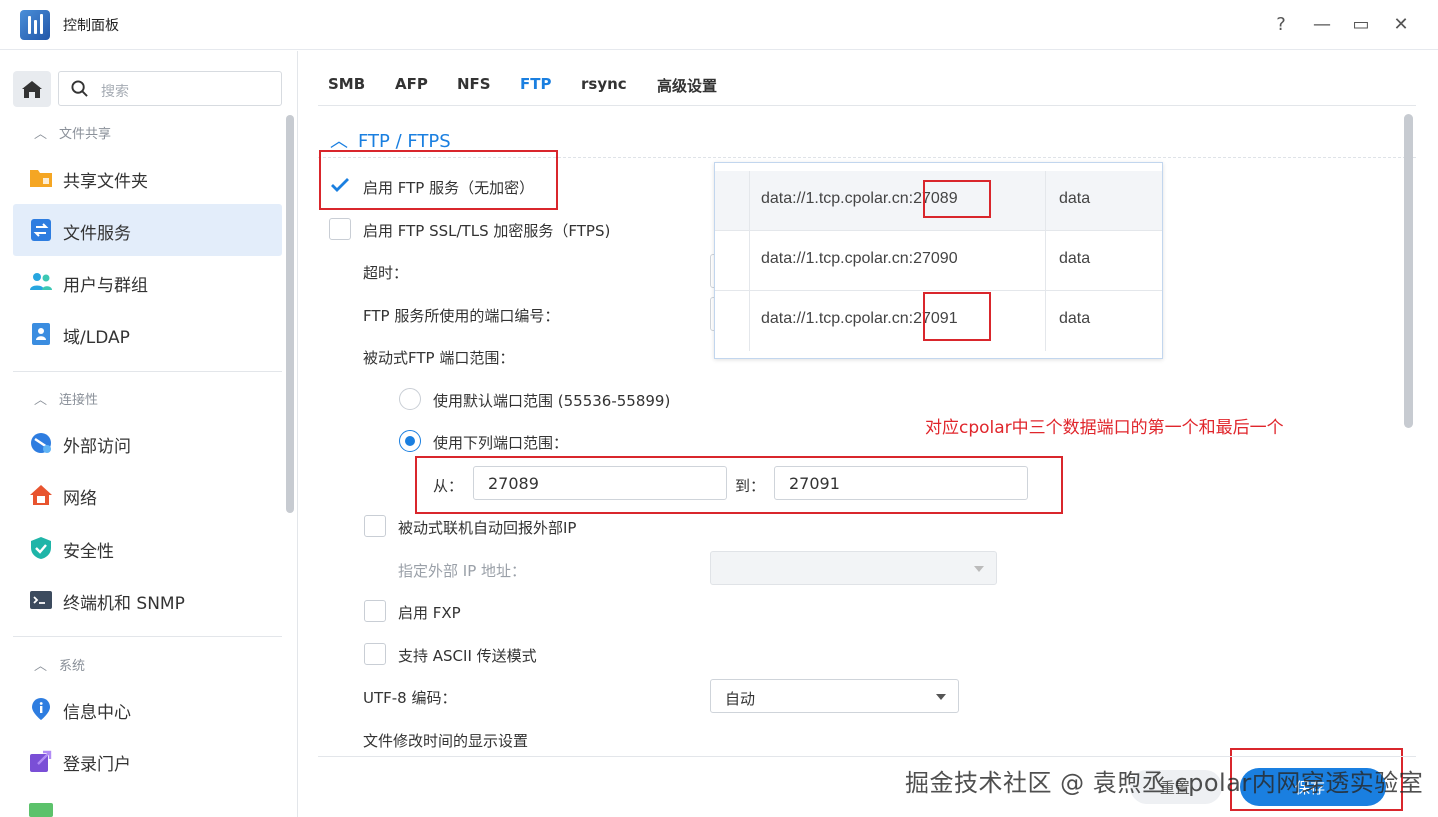  I want to click on tab-advanced-settings: 高级设置, so click(687, 85).